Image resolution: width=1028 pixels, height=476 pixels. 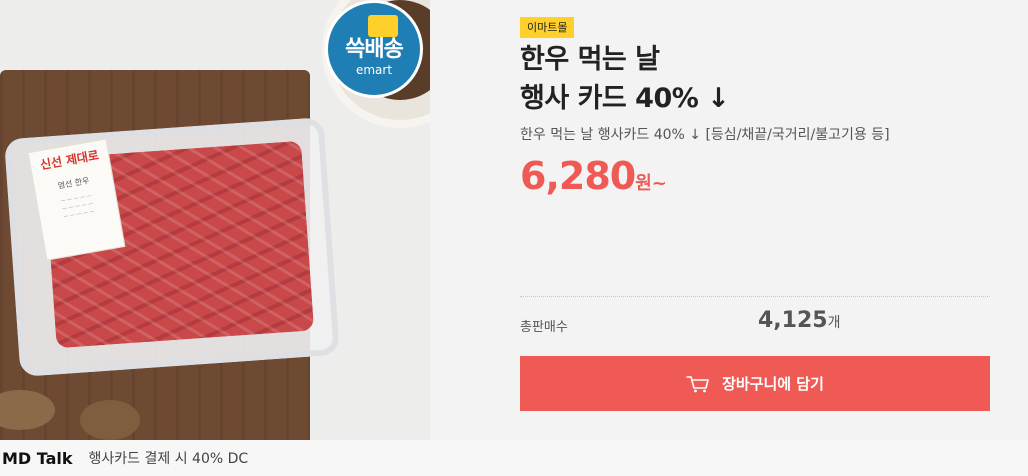 I want to click on md-talk-text: 행사카드 결제 시 40% DC, so click(x=168, y=459).